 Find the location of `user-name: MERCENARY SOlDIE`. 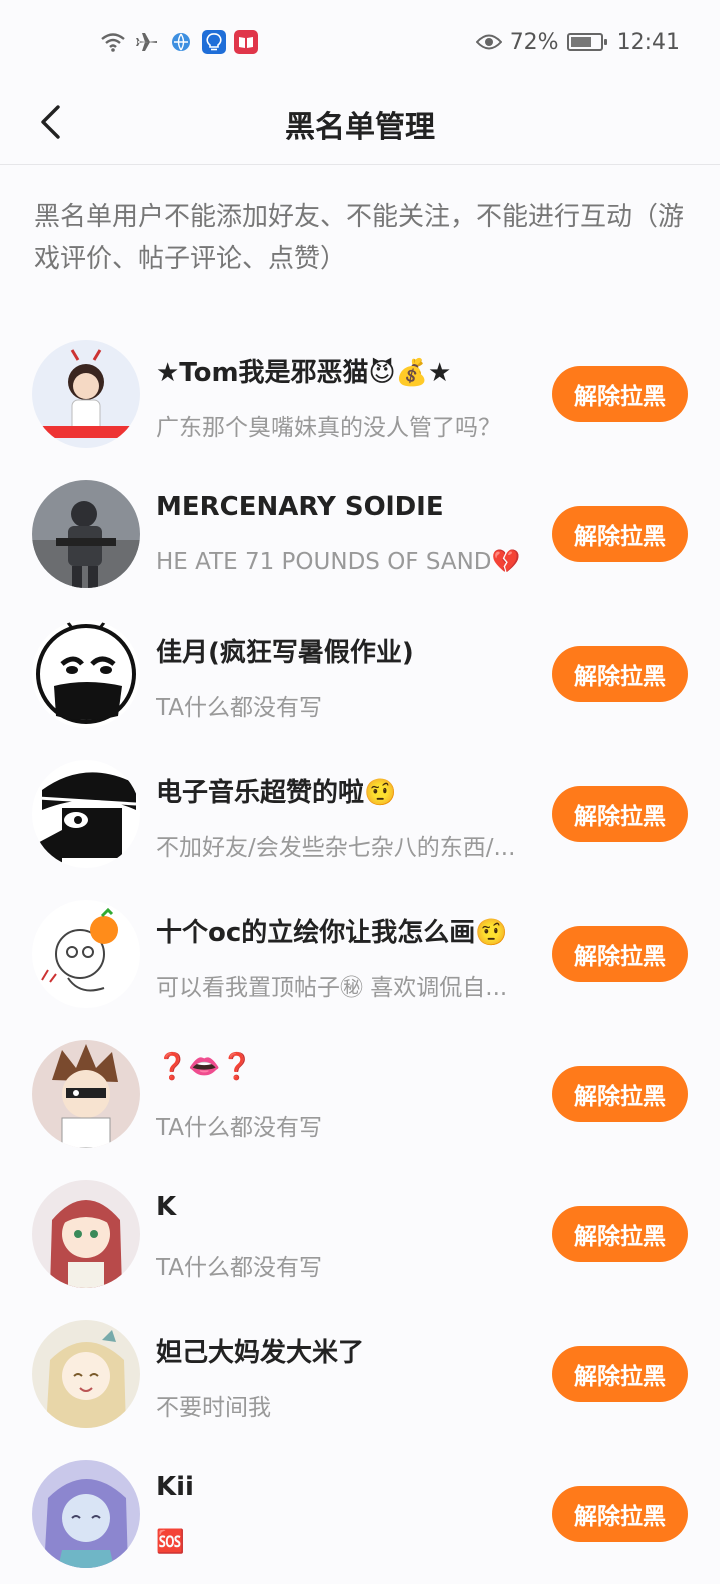

user-name: MERCENARY SOlDIE is located at coordinates (300, 507).